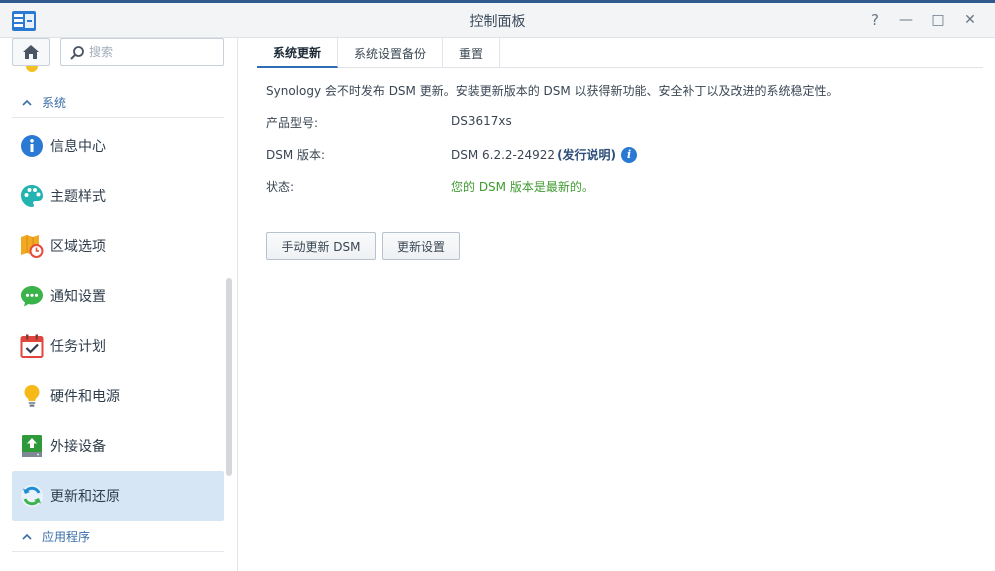  What do you see at coordinates (292, 123) in the screenshot?
I see `model-label: 产品型号:` at bounding box center [292, 123].